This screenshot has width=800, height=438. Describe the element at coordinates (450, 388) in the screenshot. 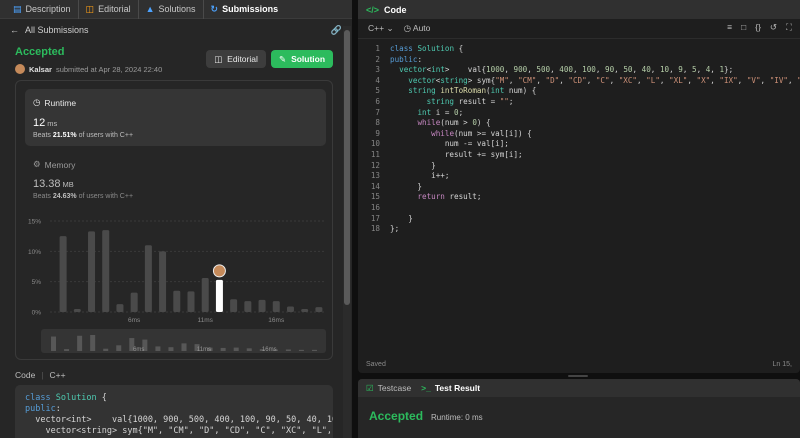

I see `tab-test-result: >_ Test Result` at that location.